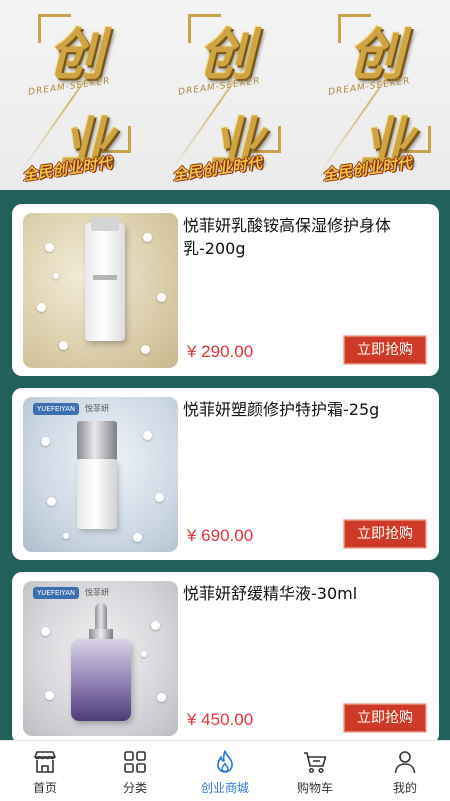 Image resolution: width=450 pixels, height=801 pixels. I want to click on nav-item-profile: 我的, so click(405, 771).